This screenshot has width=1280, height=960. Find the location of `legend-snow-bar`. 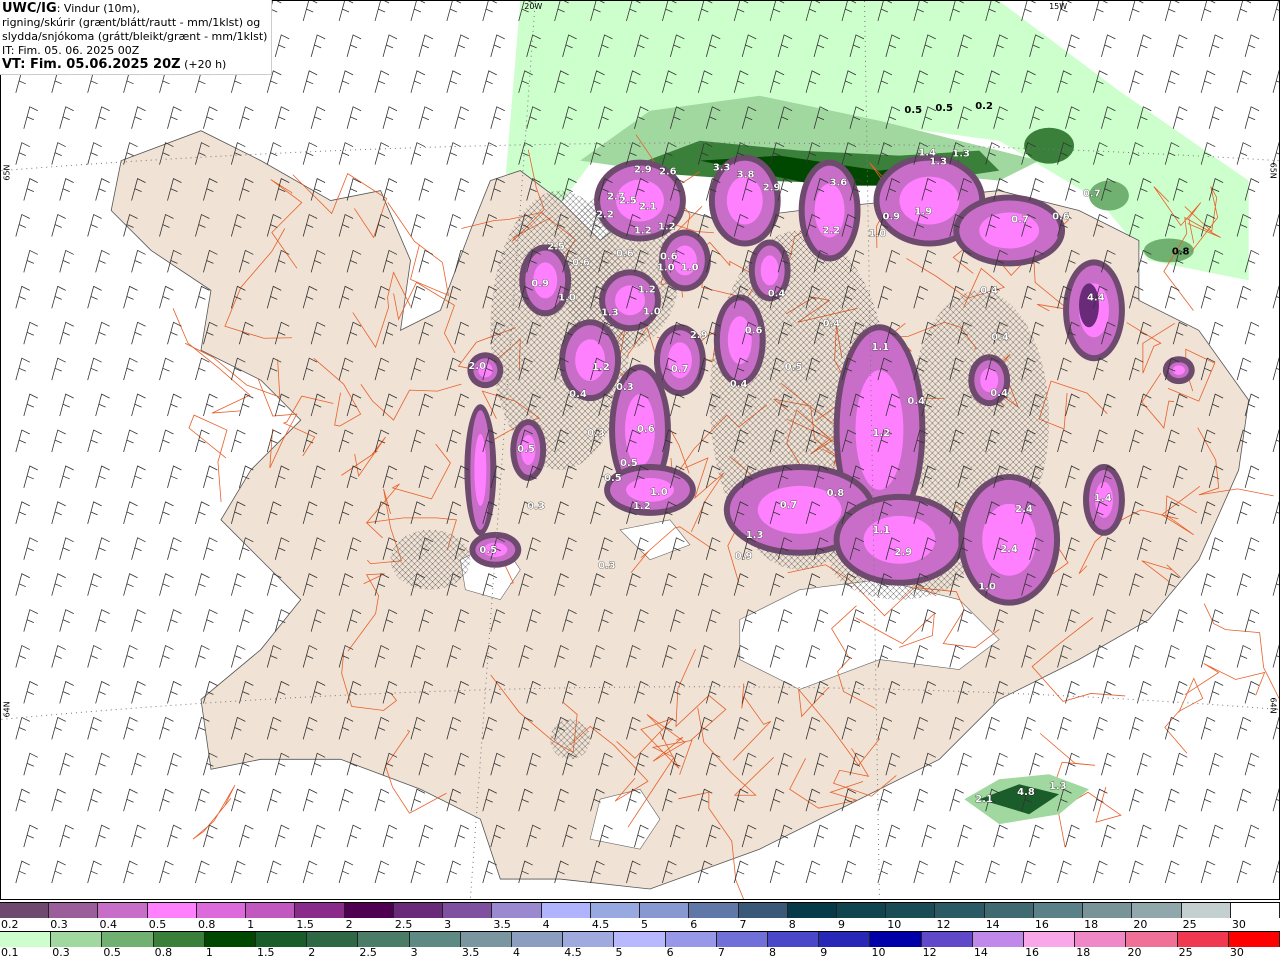

legend-snow-bar is located at coordinates (640, 910).